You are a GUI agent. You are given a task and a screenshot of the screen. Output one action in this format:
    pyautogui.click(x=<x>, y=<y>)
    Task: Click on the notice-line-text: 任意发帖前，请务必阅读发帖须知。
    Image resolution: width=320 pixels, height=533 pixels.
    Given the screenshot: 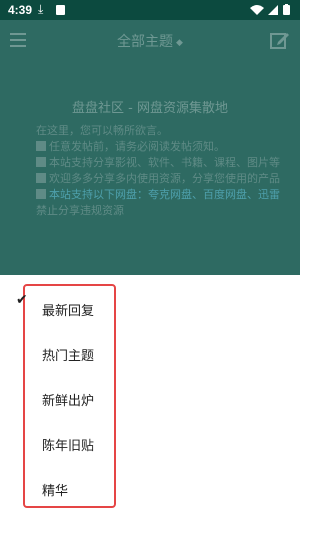 What is the action you would take?
    pyautogui.click(x=137, y=146)
    